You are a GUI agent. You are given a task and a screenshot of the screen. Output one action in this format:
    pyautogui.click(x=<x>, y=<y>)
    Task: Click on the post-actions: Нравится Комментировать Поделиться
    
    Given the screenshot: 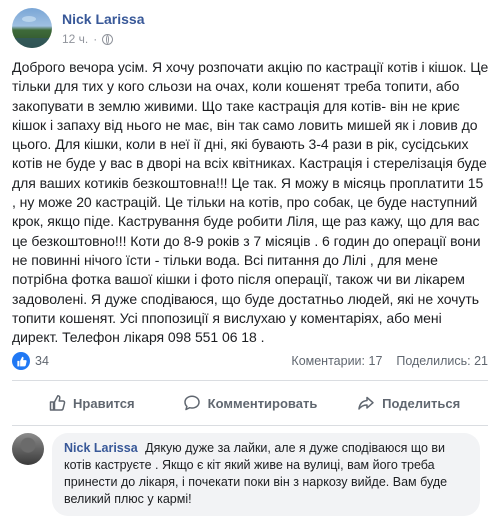 What is the action you would take?
    pyautogui.click(x=250, y=403)
    